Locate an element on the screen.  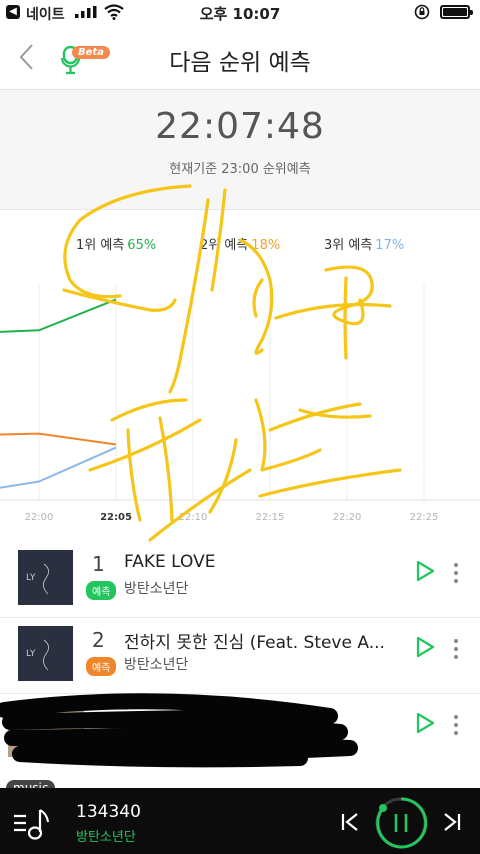
status-bar: ◀ 네이트 오후 10:07 is located at coordinates (240, 13).